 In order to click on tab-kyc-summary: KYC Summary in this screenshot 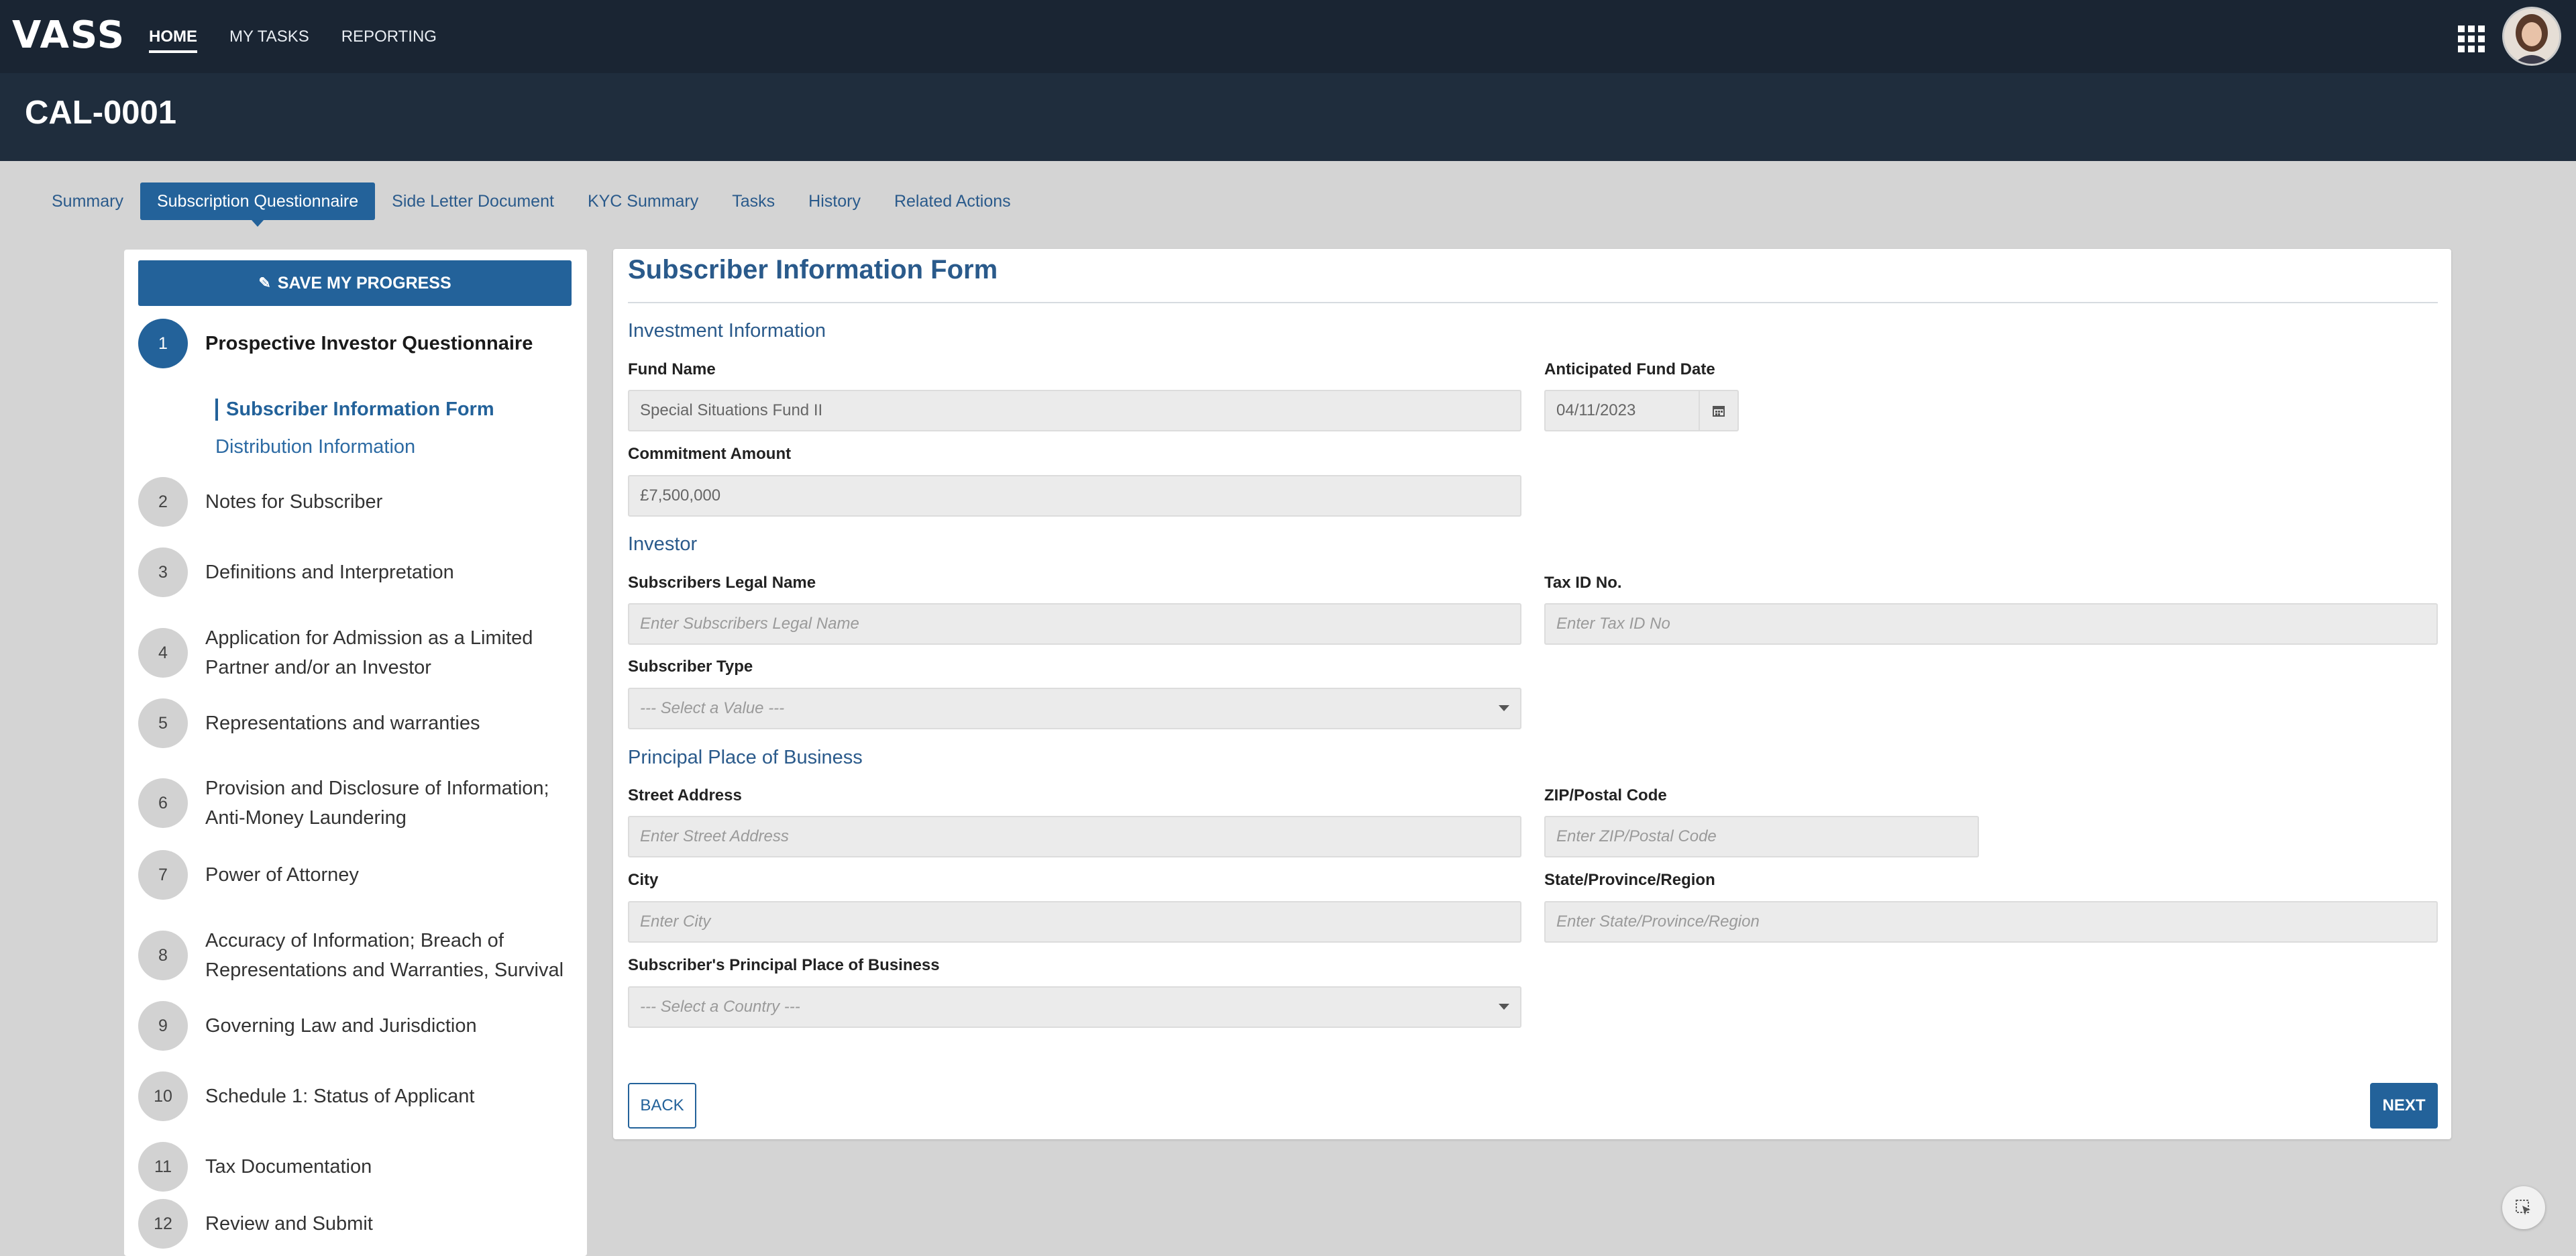, I will do `click(643, 201)`.